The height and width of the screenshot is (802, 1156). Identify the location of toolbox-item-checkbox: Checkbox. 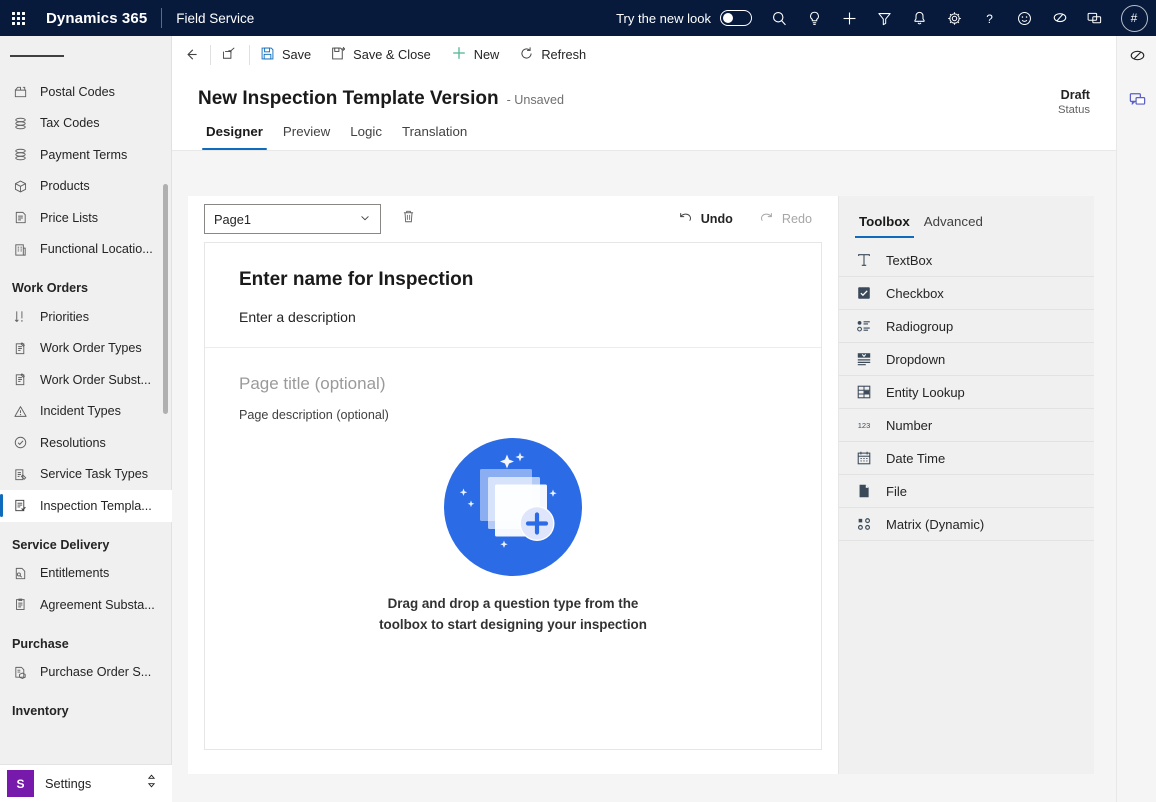
(966, 293).